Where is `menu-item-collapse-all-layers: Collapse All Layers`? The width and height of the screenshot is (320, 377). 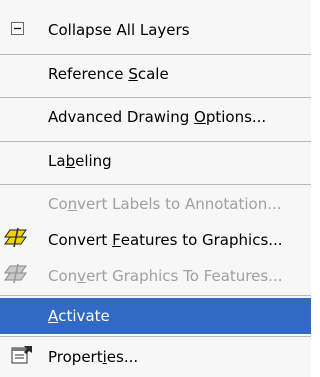
menu-item-collapse-all-layers: Collapse All Layers is located at coordinates (155, 30).